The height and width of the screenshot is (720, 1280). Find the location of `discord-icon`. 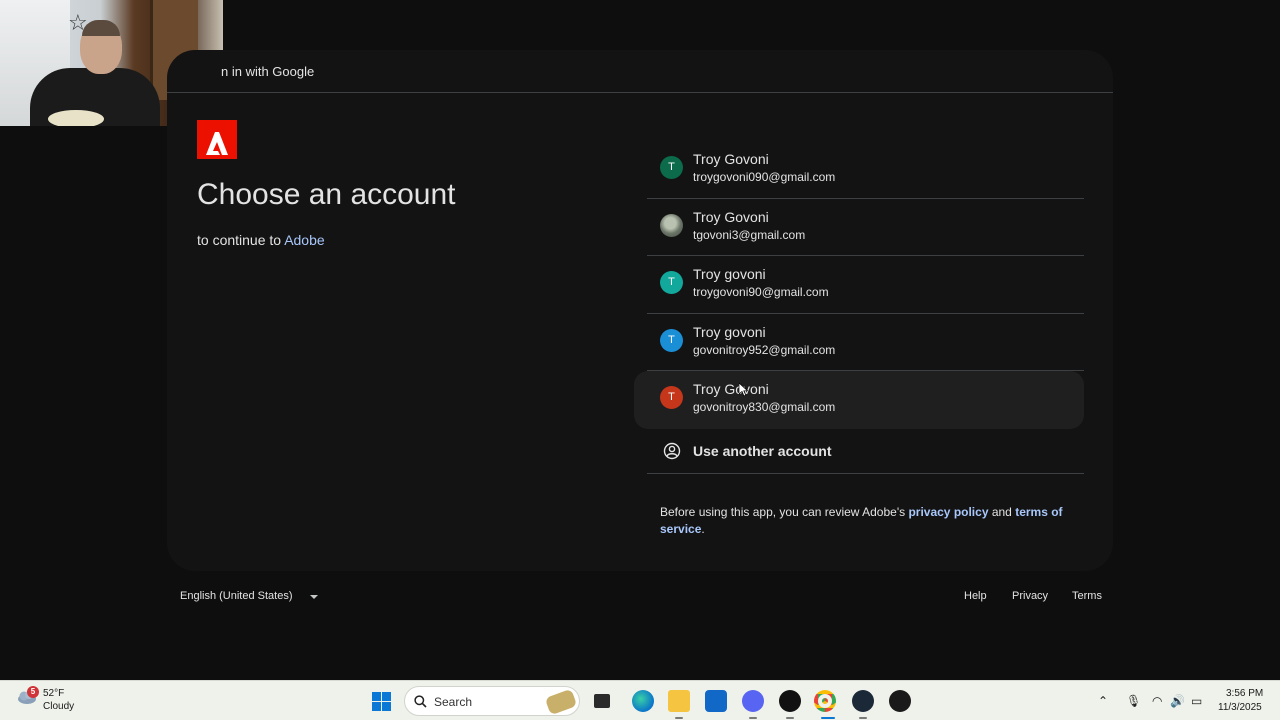

discord-icon is located at coordinates (753, 701).